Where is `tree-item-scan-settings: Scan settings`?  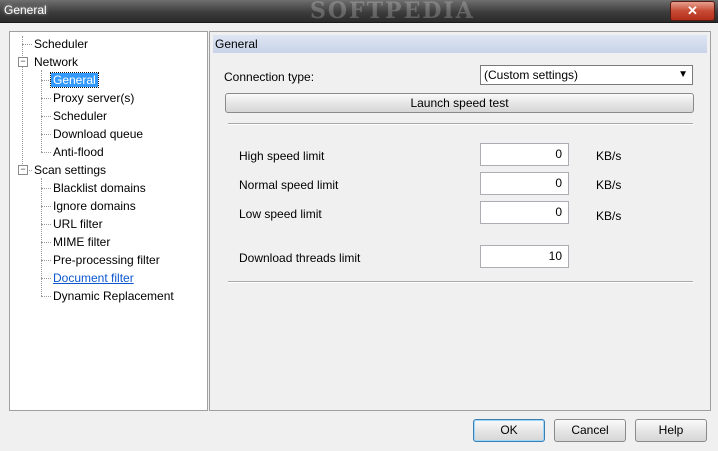
tree-item-scan-settings: Scan settings is located at coordinates (70, 170).